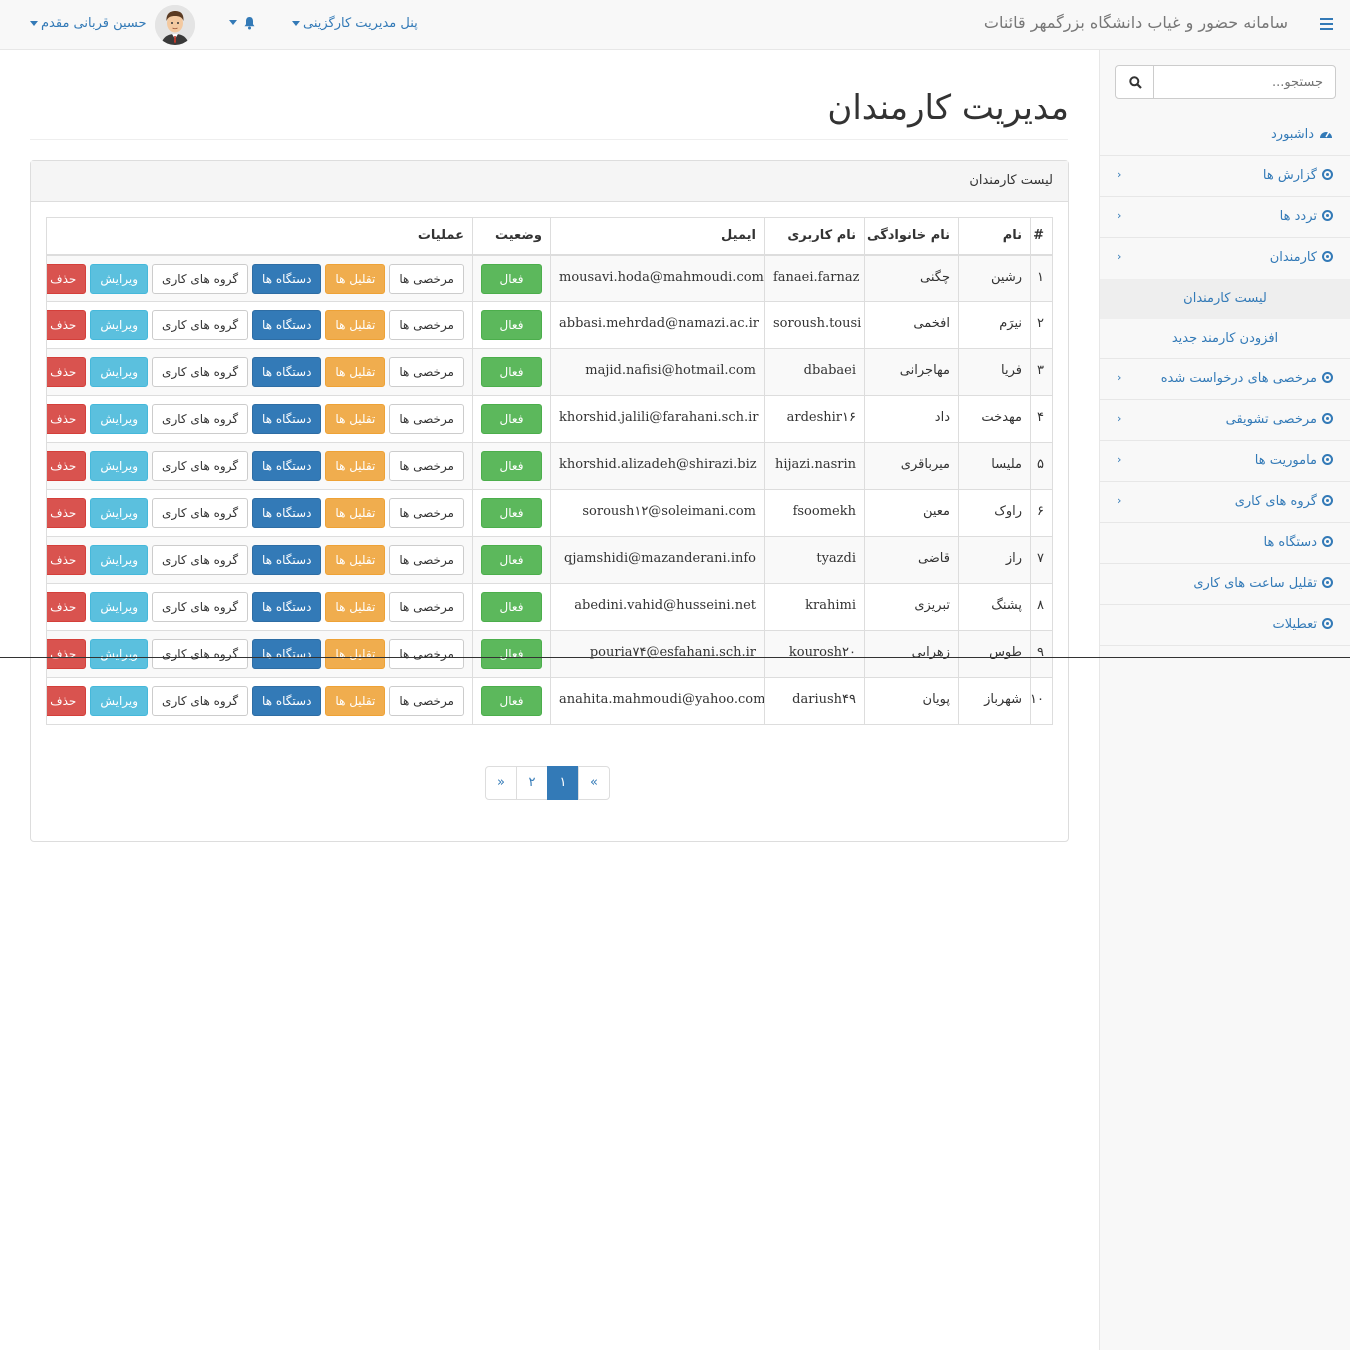 The image size is (1350, 1350). What do you see at coordinates (1225, 379) in the screenshot?
I see `sidebar-item-requested-leaves: مرخصی های درخواست شده ‹` at bounding box center [1225, 379].